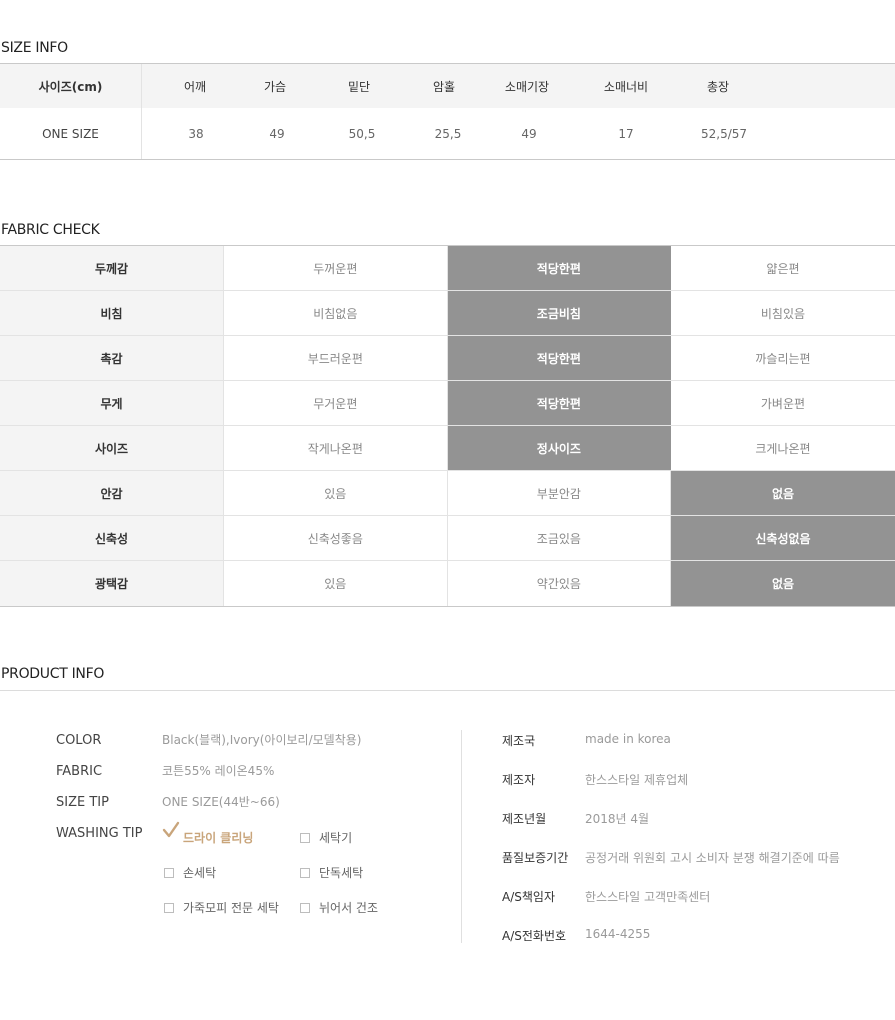 The height and width of the screenshot is (1020, 895). Describe the element at coordinates (336, 838) in the screenshot. I see `wash-option-label: 세탁기` at that location.